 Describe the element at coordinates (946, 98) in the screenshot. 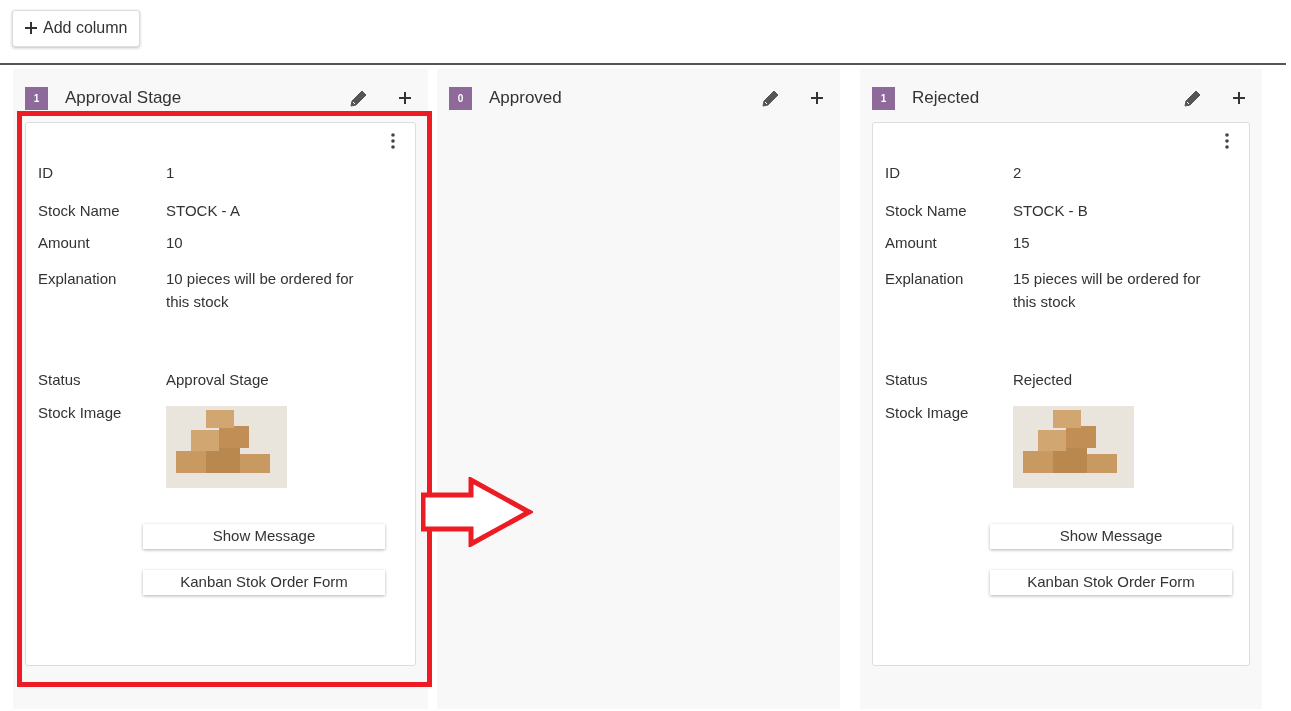

I see `column-title: Rejected` at that location.